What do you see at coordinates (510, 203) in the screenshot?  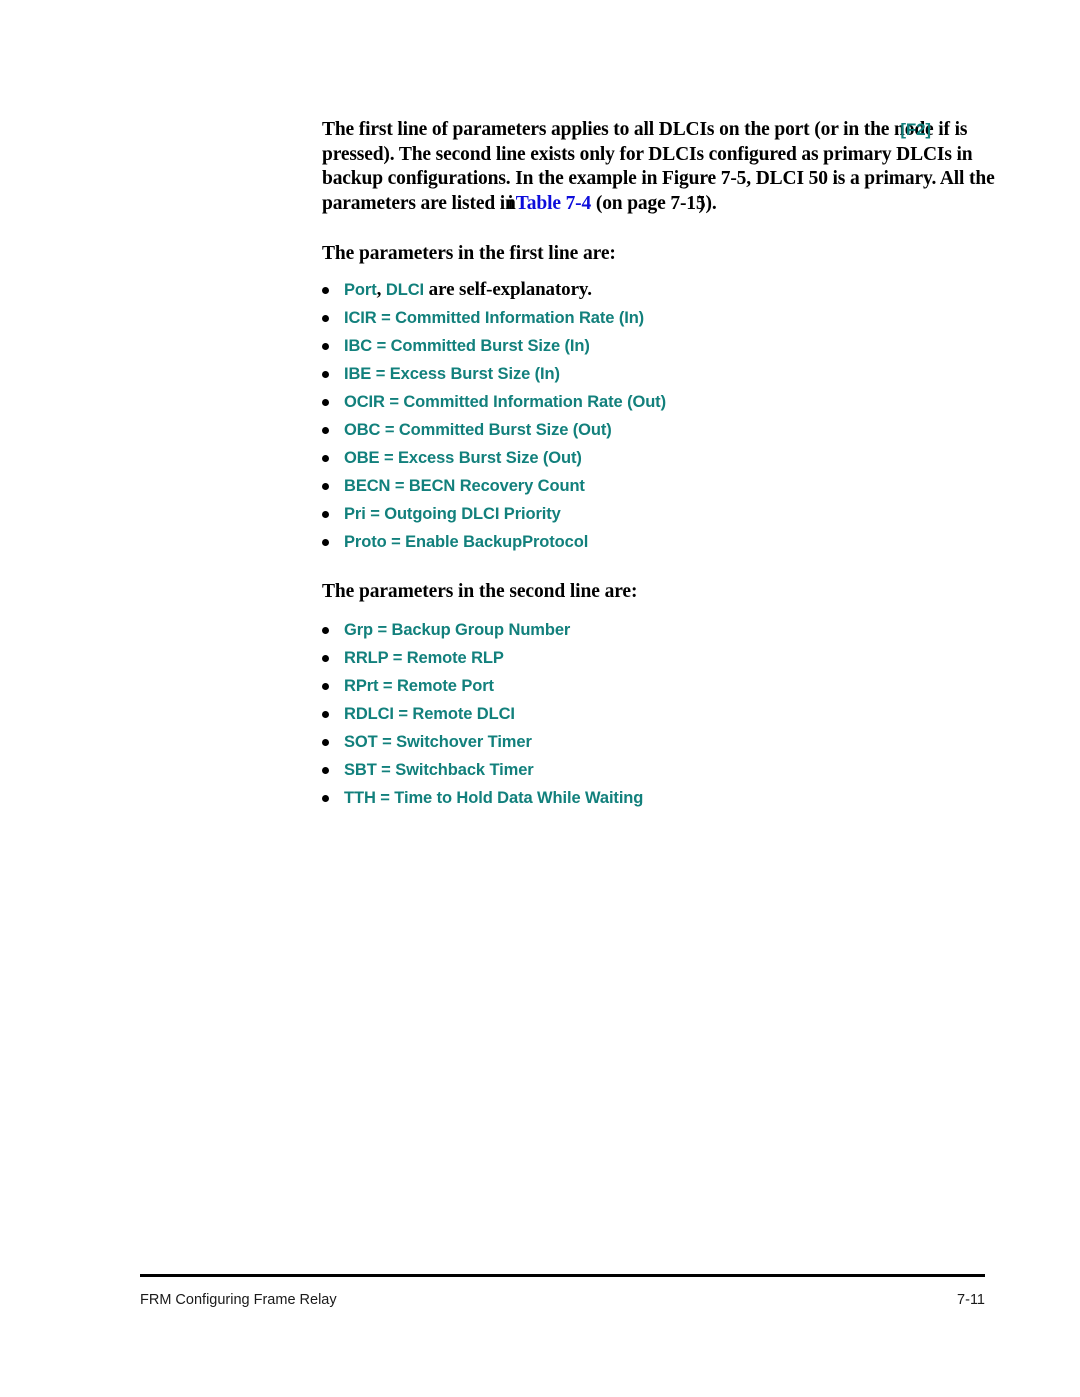 I see `crossreference-ghost-char: i` at bounding box center [510, 203].